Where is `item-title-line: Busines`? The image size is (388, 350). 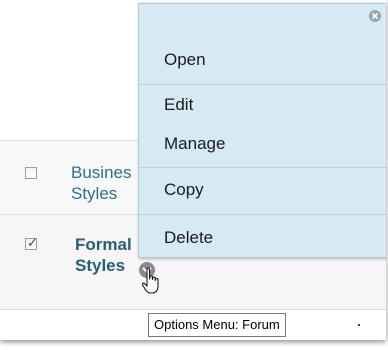
item-title-line: Busines is located at coordinates (101, 172).